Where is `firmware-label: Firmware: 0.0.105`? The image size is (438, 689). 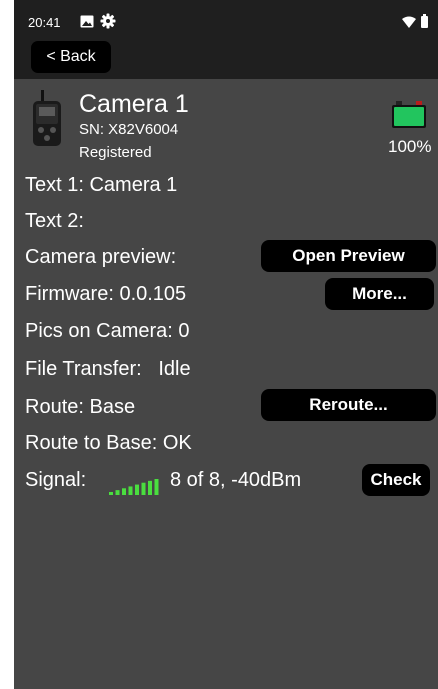
firmware-label: Firmware: 0.0.105 is located at coordinates (106, 294).